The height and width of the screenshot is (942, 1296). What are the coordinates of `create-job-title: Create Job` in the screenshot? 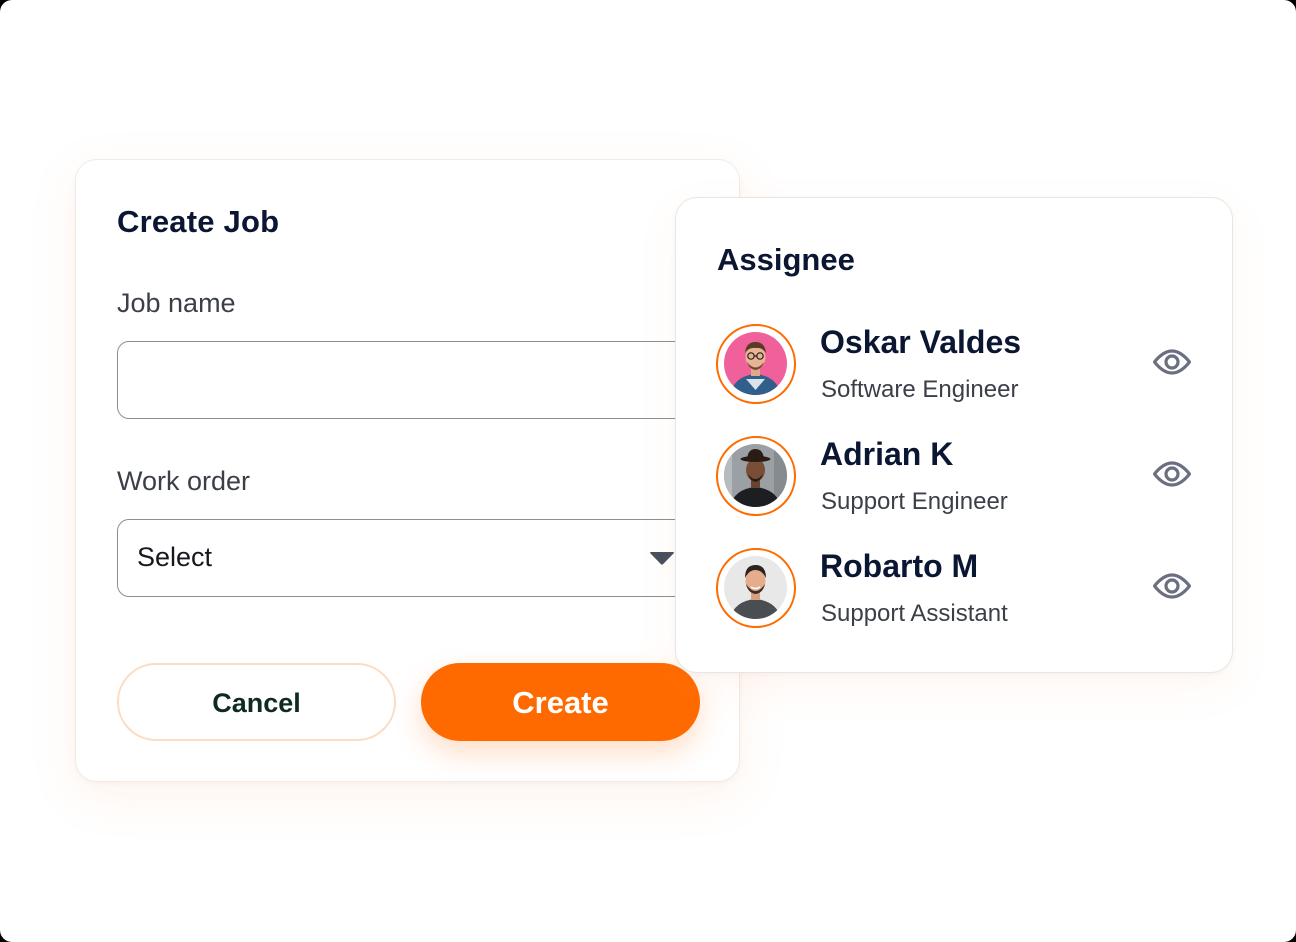 It's located at (198, 221).